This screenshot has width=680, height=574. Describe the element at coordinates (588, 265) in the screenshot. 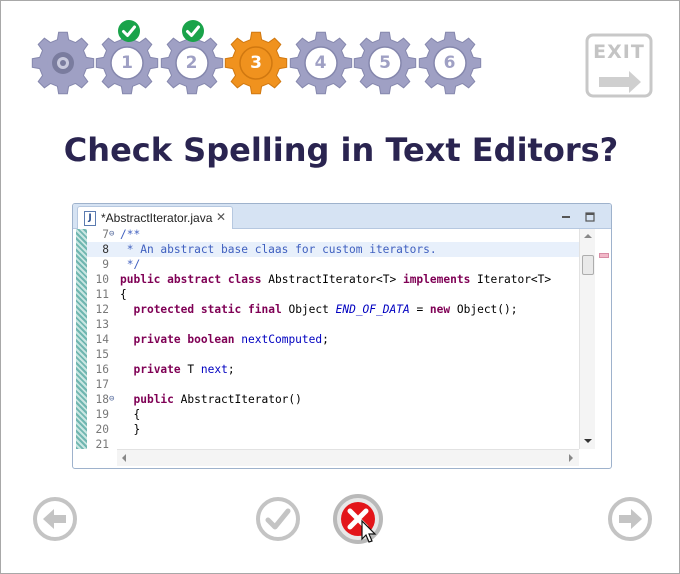

I see `scroll-thumb` at that location.